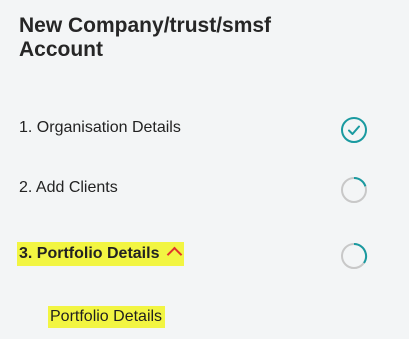 The width and height of the screenshot is (409, 339). Describe the element at coordinates (204, 128) in the screenshot. I see `step-organisation-details: 1. Organisation Details` at that location.